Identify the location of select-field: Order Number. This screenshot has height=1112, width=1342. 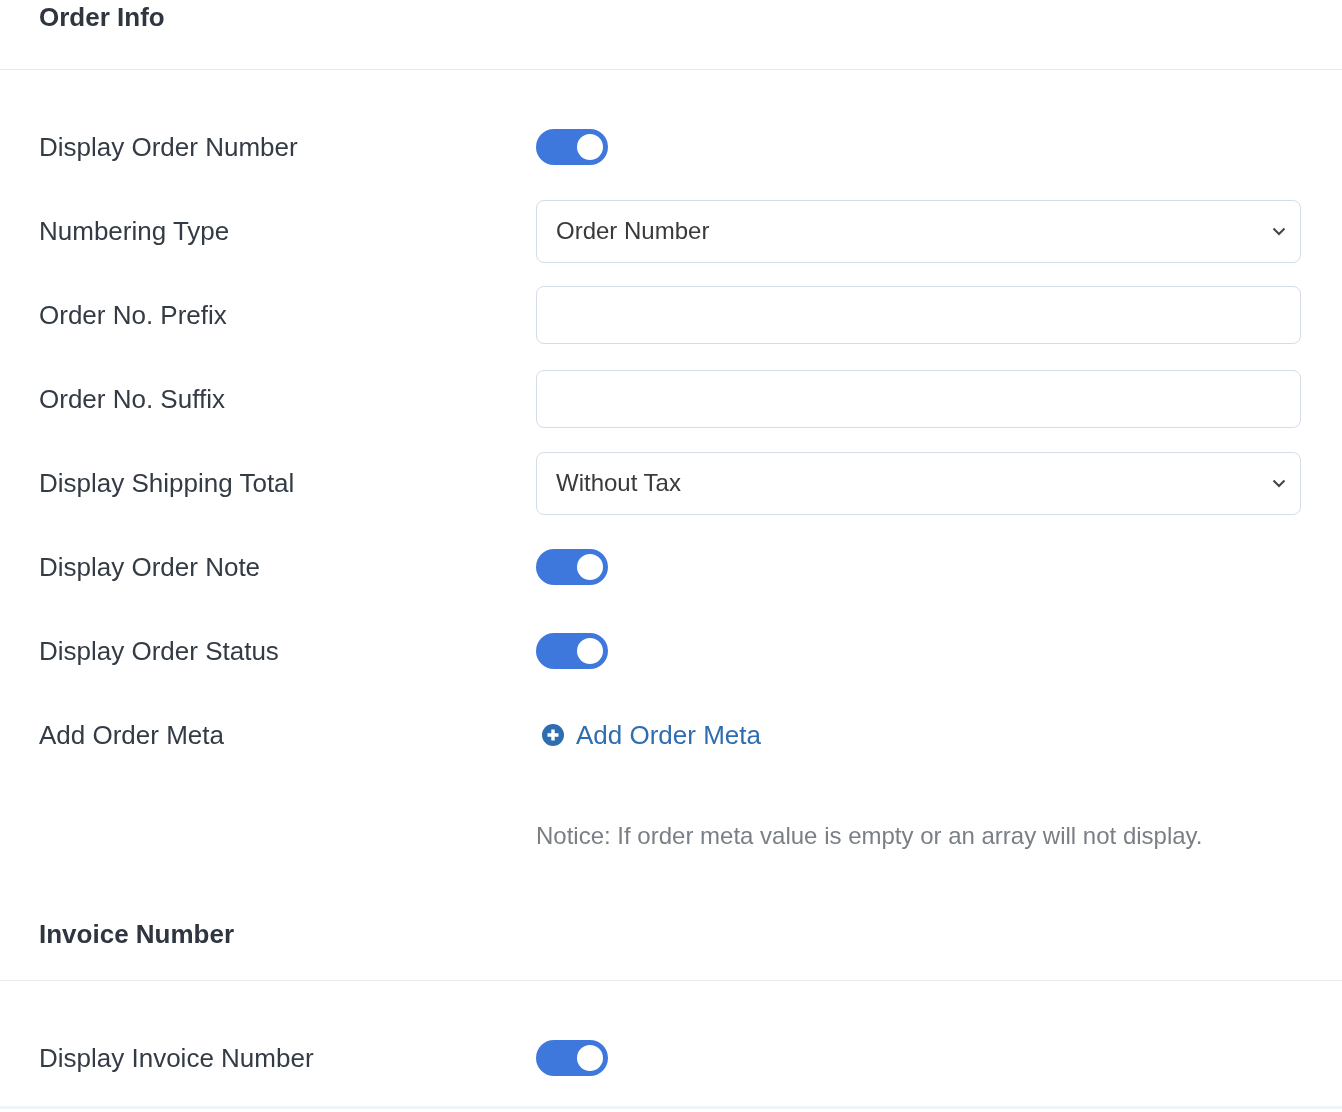
(918, 231).